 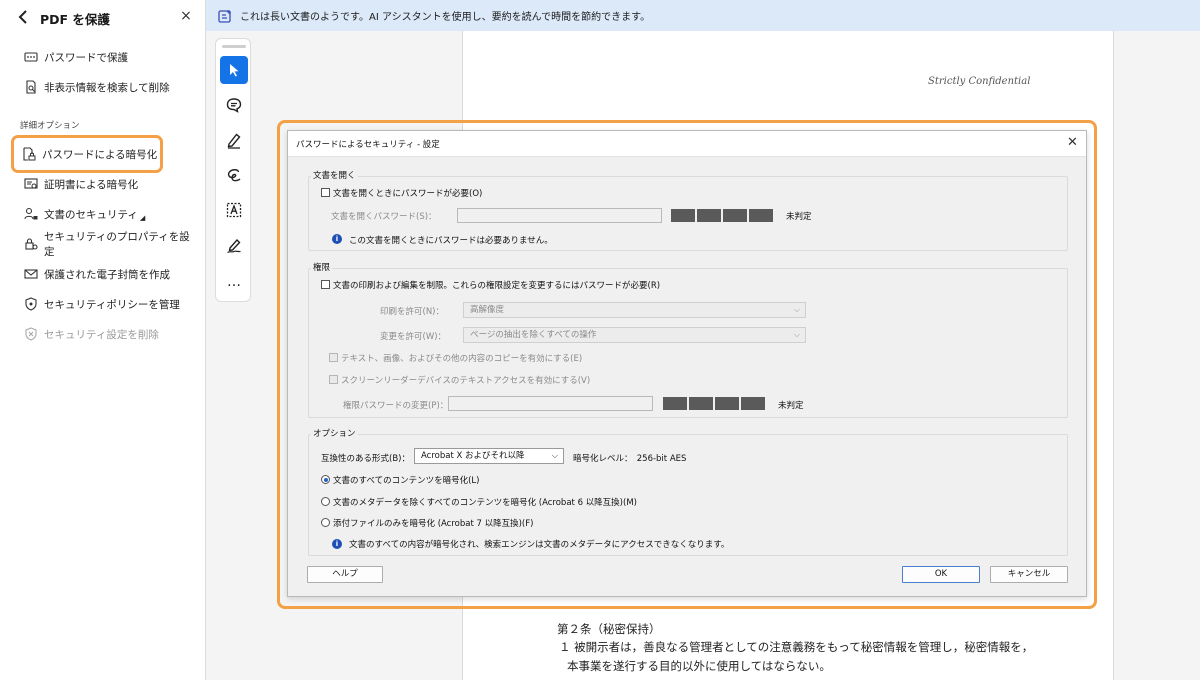 I want to click on comment-bubble-icon, so click(x=234, y=105).